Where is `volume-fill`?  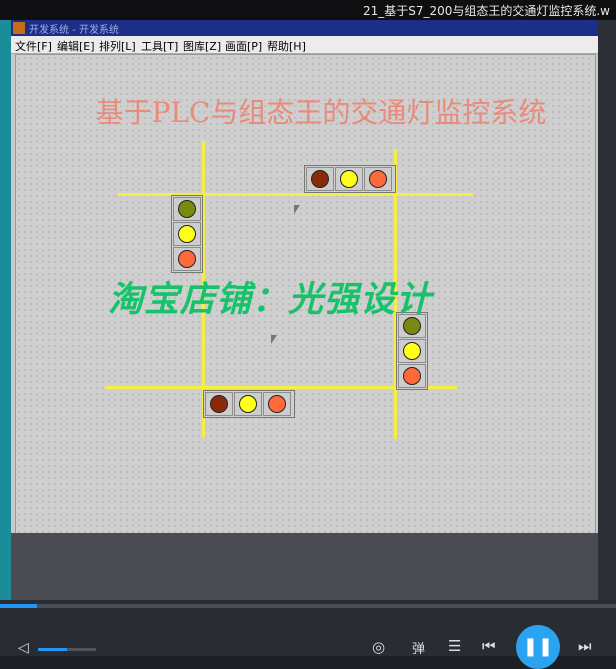 volume-fill is located at coordinates (52, 649).